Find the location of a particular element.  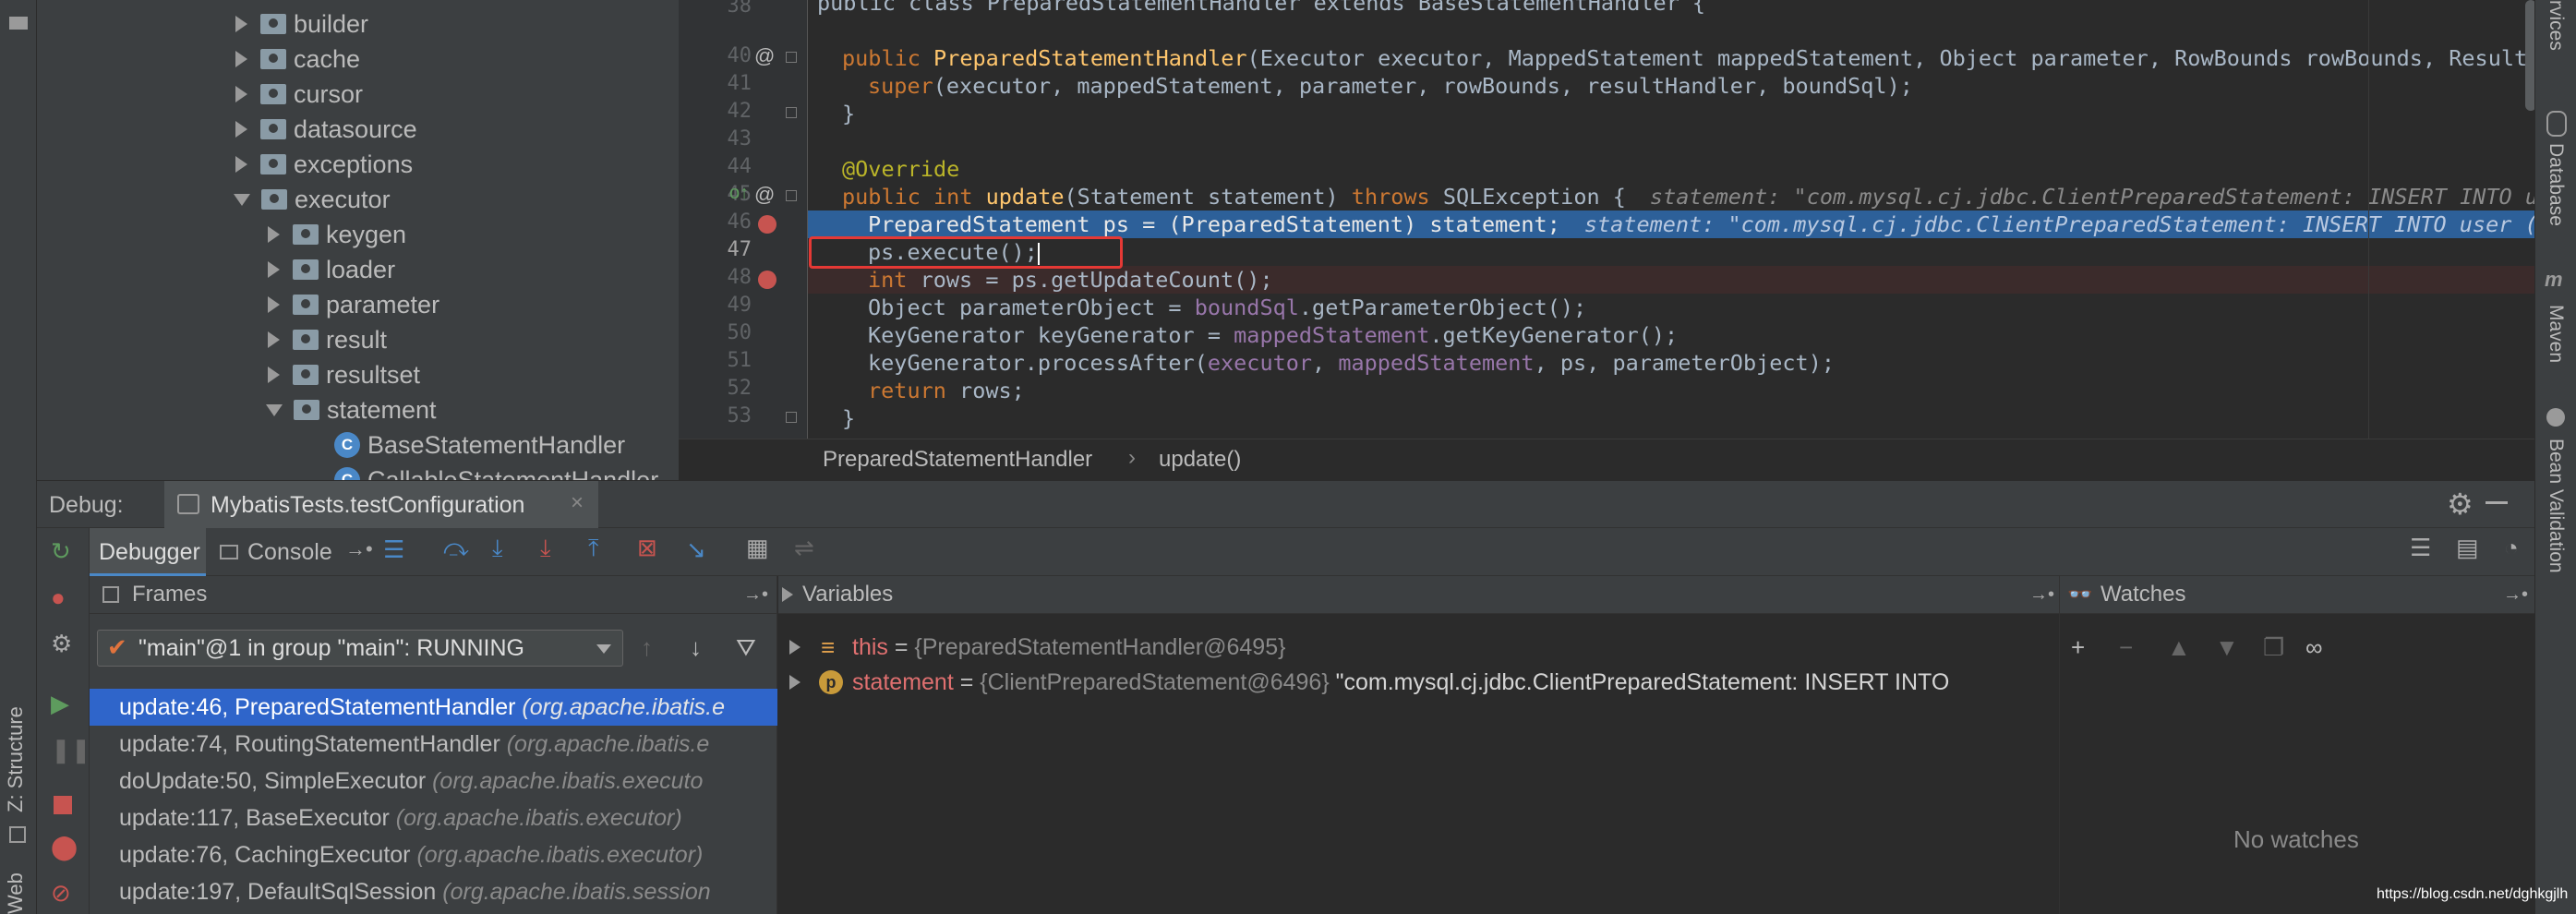

rerun-icon: ↻ is located at coordinates (61, 551).